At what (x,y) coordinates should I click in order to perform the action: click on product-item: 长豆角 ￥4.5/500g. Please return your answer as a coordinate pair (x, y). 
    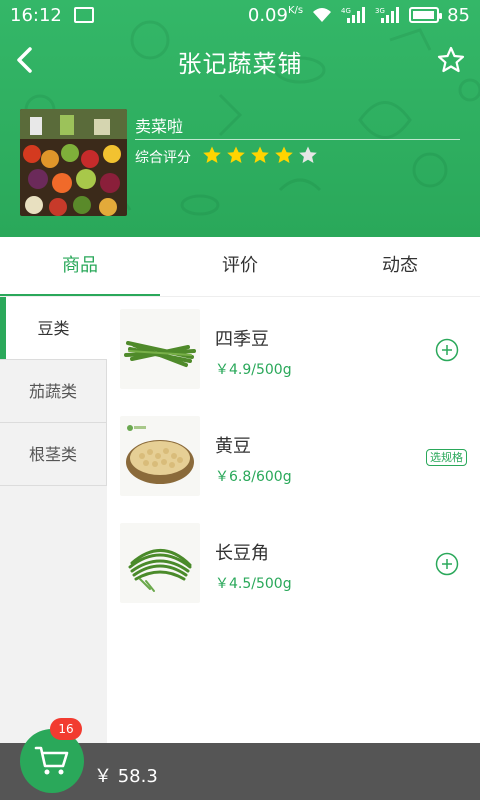
    Looking at the image, I should click on (293, 564).